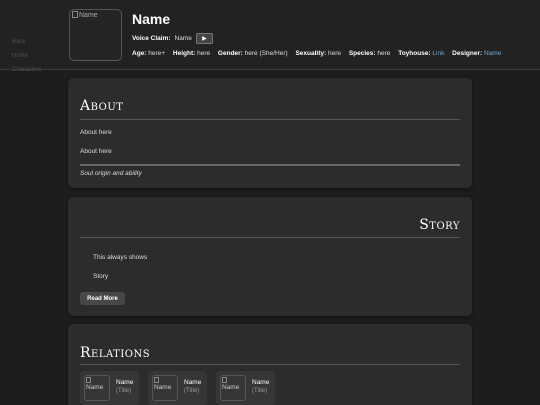 This screenshot has width=540, height=405. What do you see at coordinates (184, 53) in the screenshot?
I see `stat-label: Height:` at bounding box center [184, 53].